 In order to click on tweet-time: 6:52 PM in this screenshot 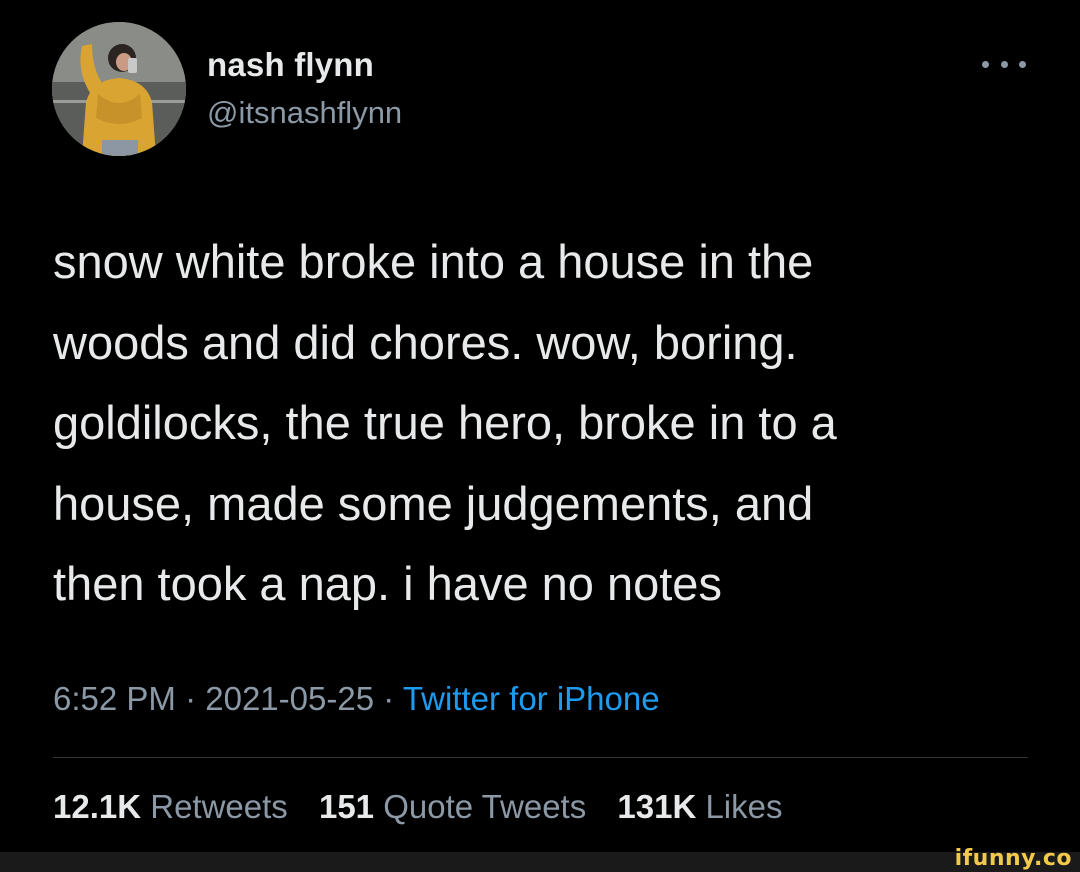, I will do `click(114, 698)`.